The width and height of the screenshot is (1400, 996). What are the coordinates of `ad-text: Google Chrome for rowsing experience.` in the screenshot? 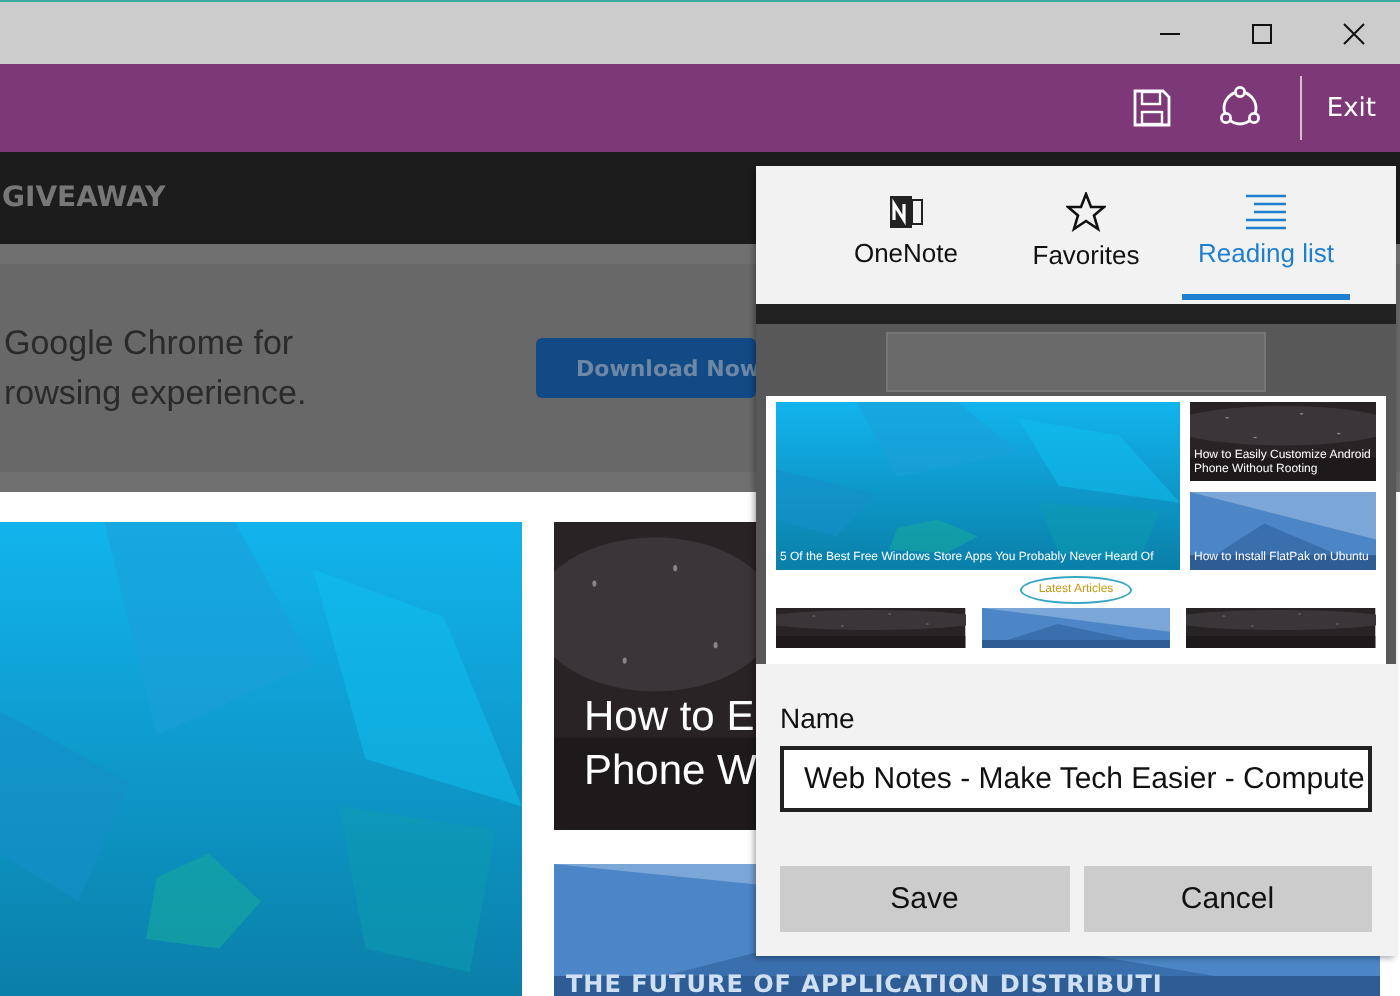 It's located at (155, 369).